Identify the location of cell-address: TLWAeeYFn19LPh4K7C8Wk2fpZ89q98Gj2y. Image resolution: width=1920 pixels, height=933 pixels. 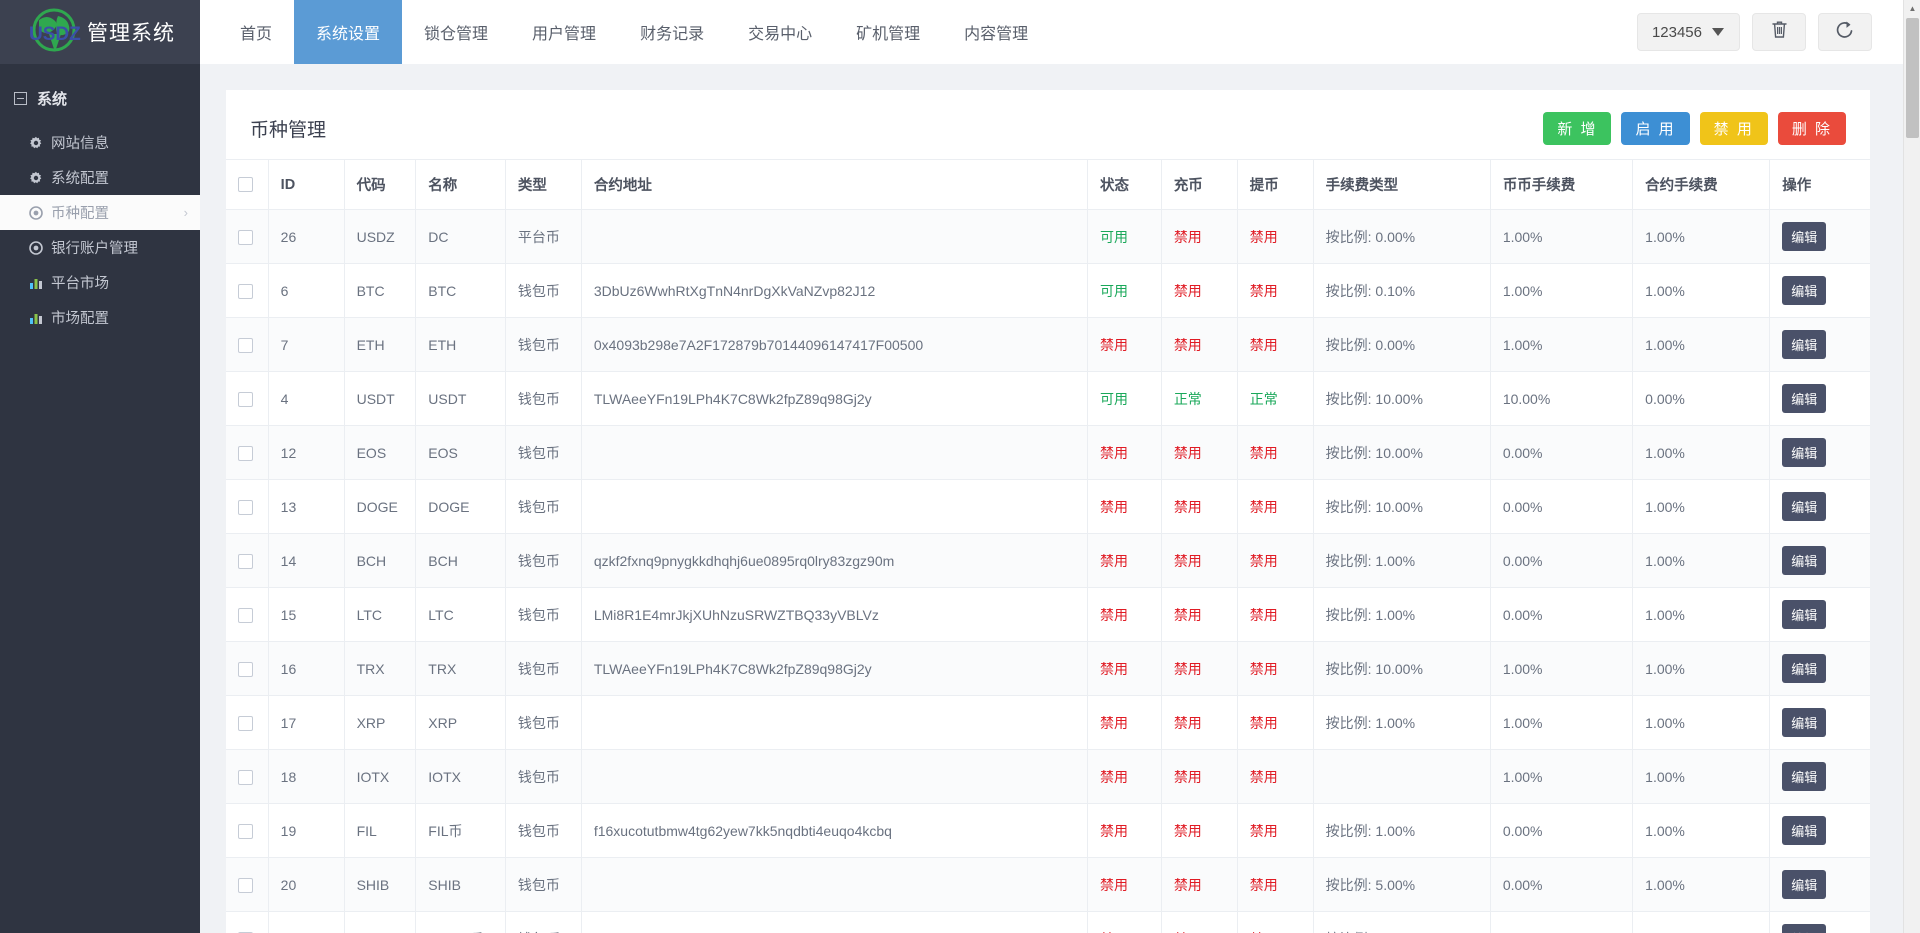
(835, 398).